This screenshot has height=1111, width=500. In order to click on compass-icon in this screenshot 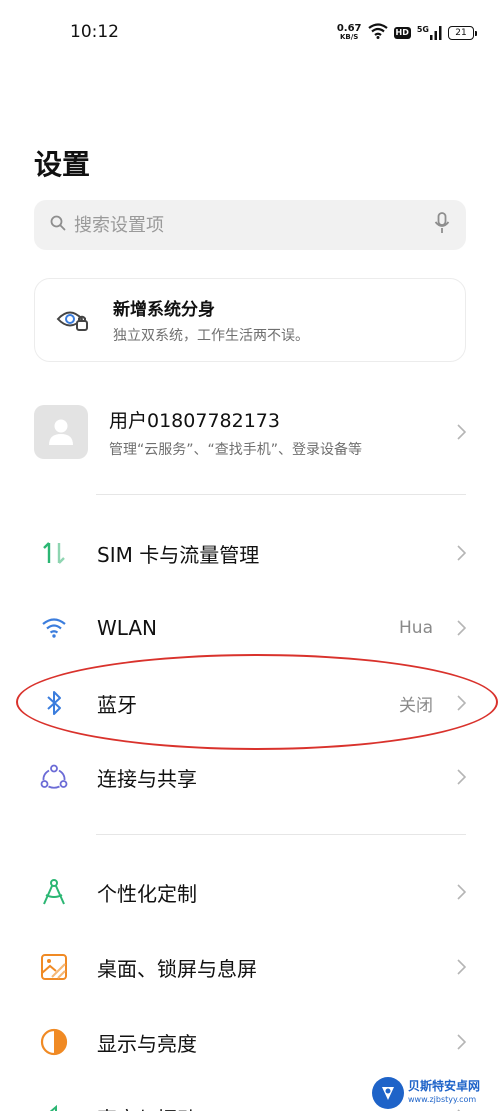, I will do `click(54, 892)`.